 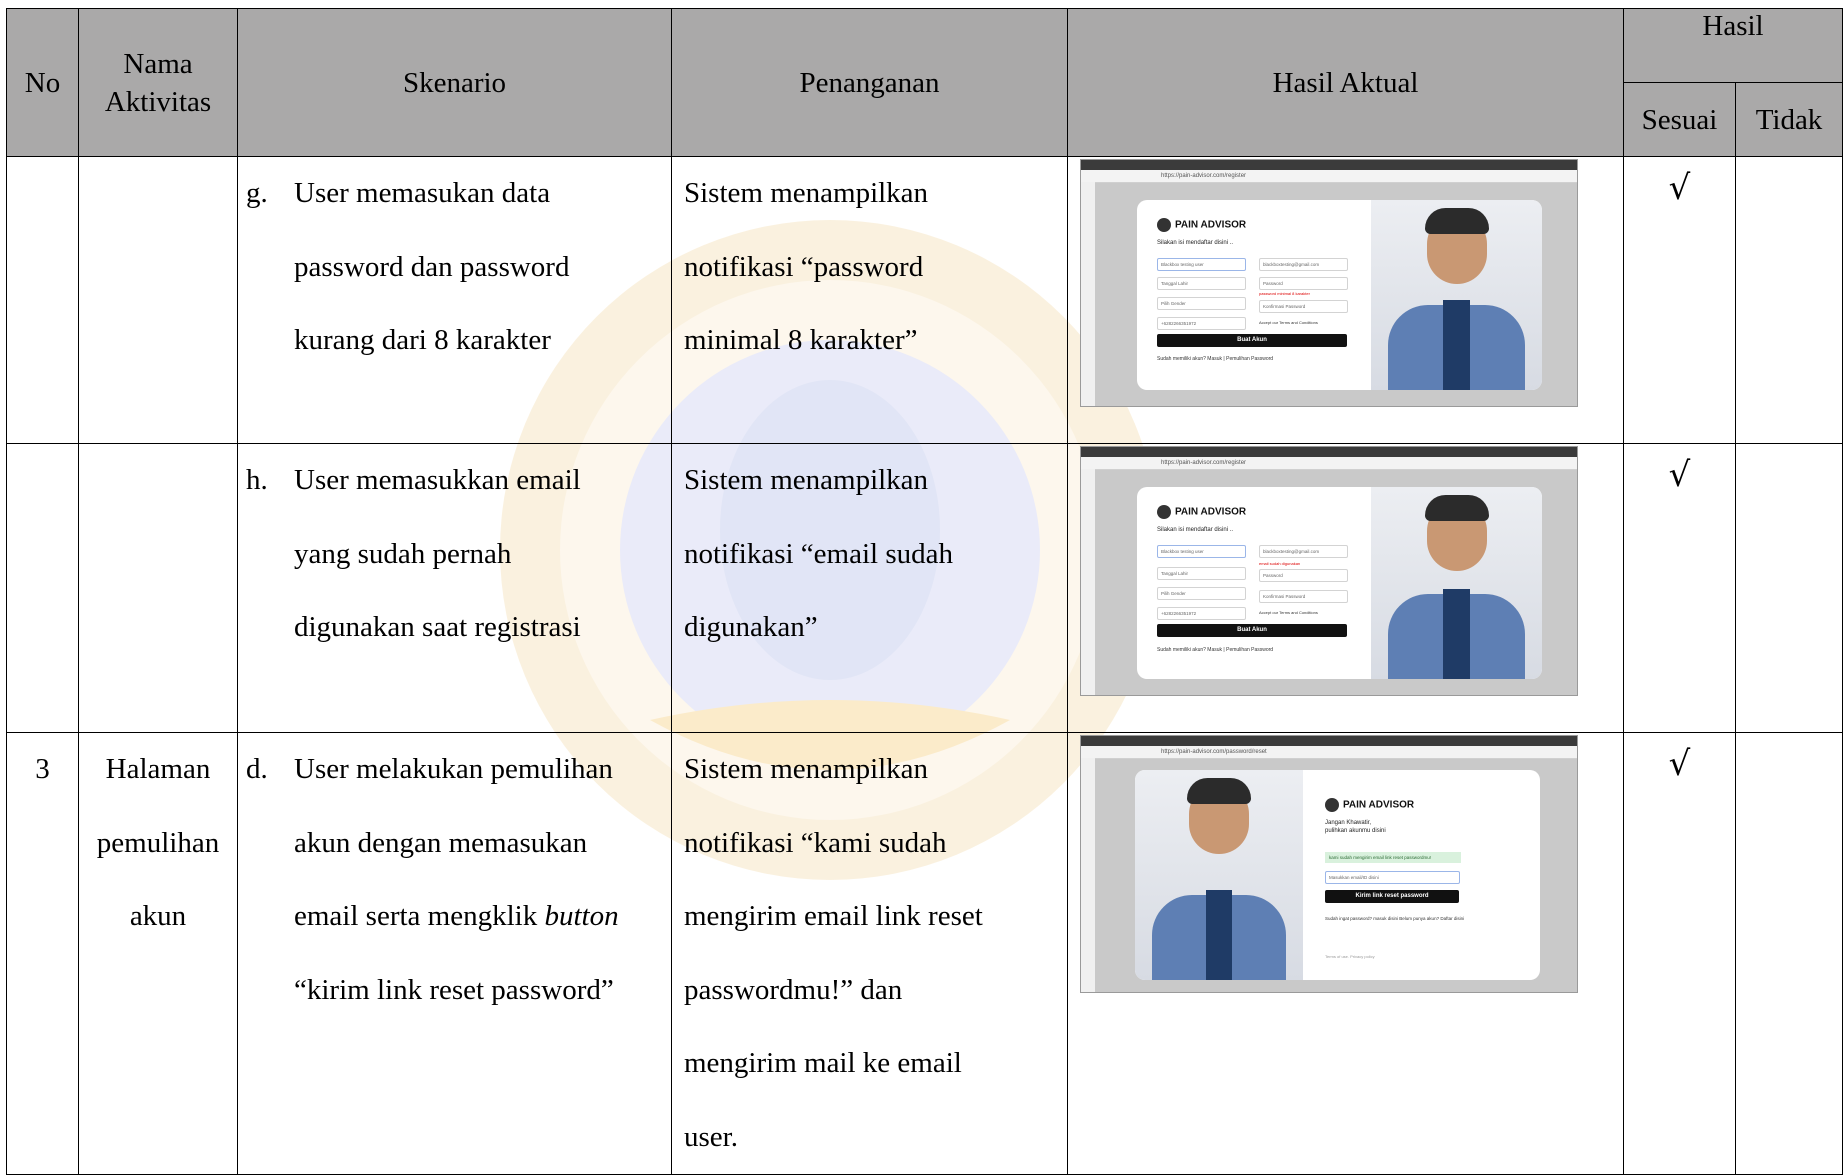 I want to click on handling-line: notifikasi “password, so click(x=804, y=266).